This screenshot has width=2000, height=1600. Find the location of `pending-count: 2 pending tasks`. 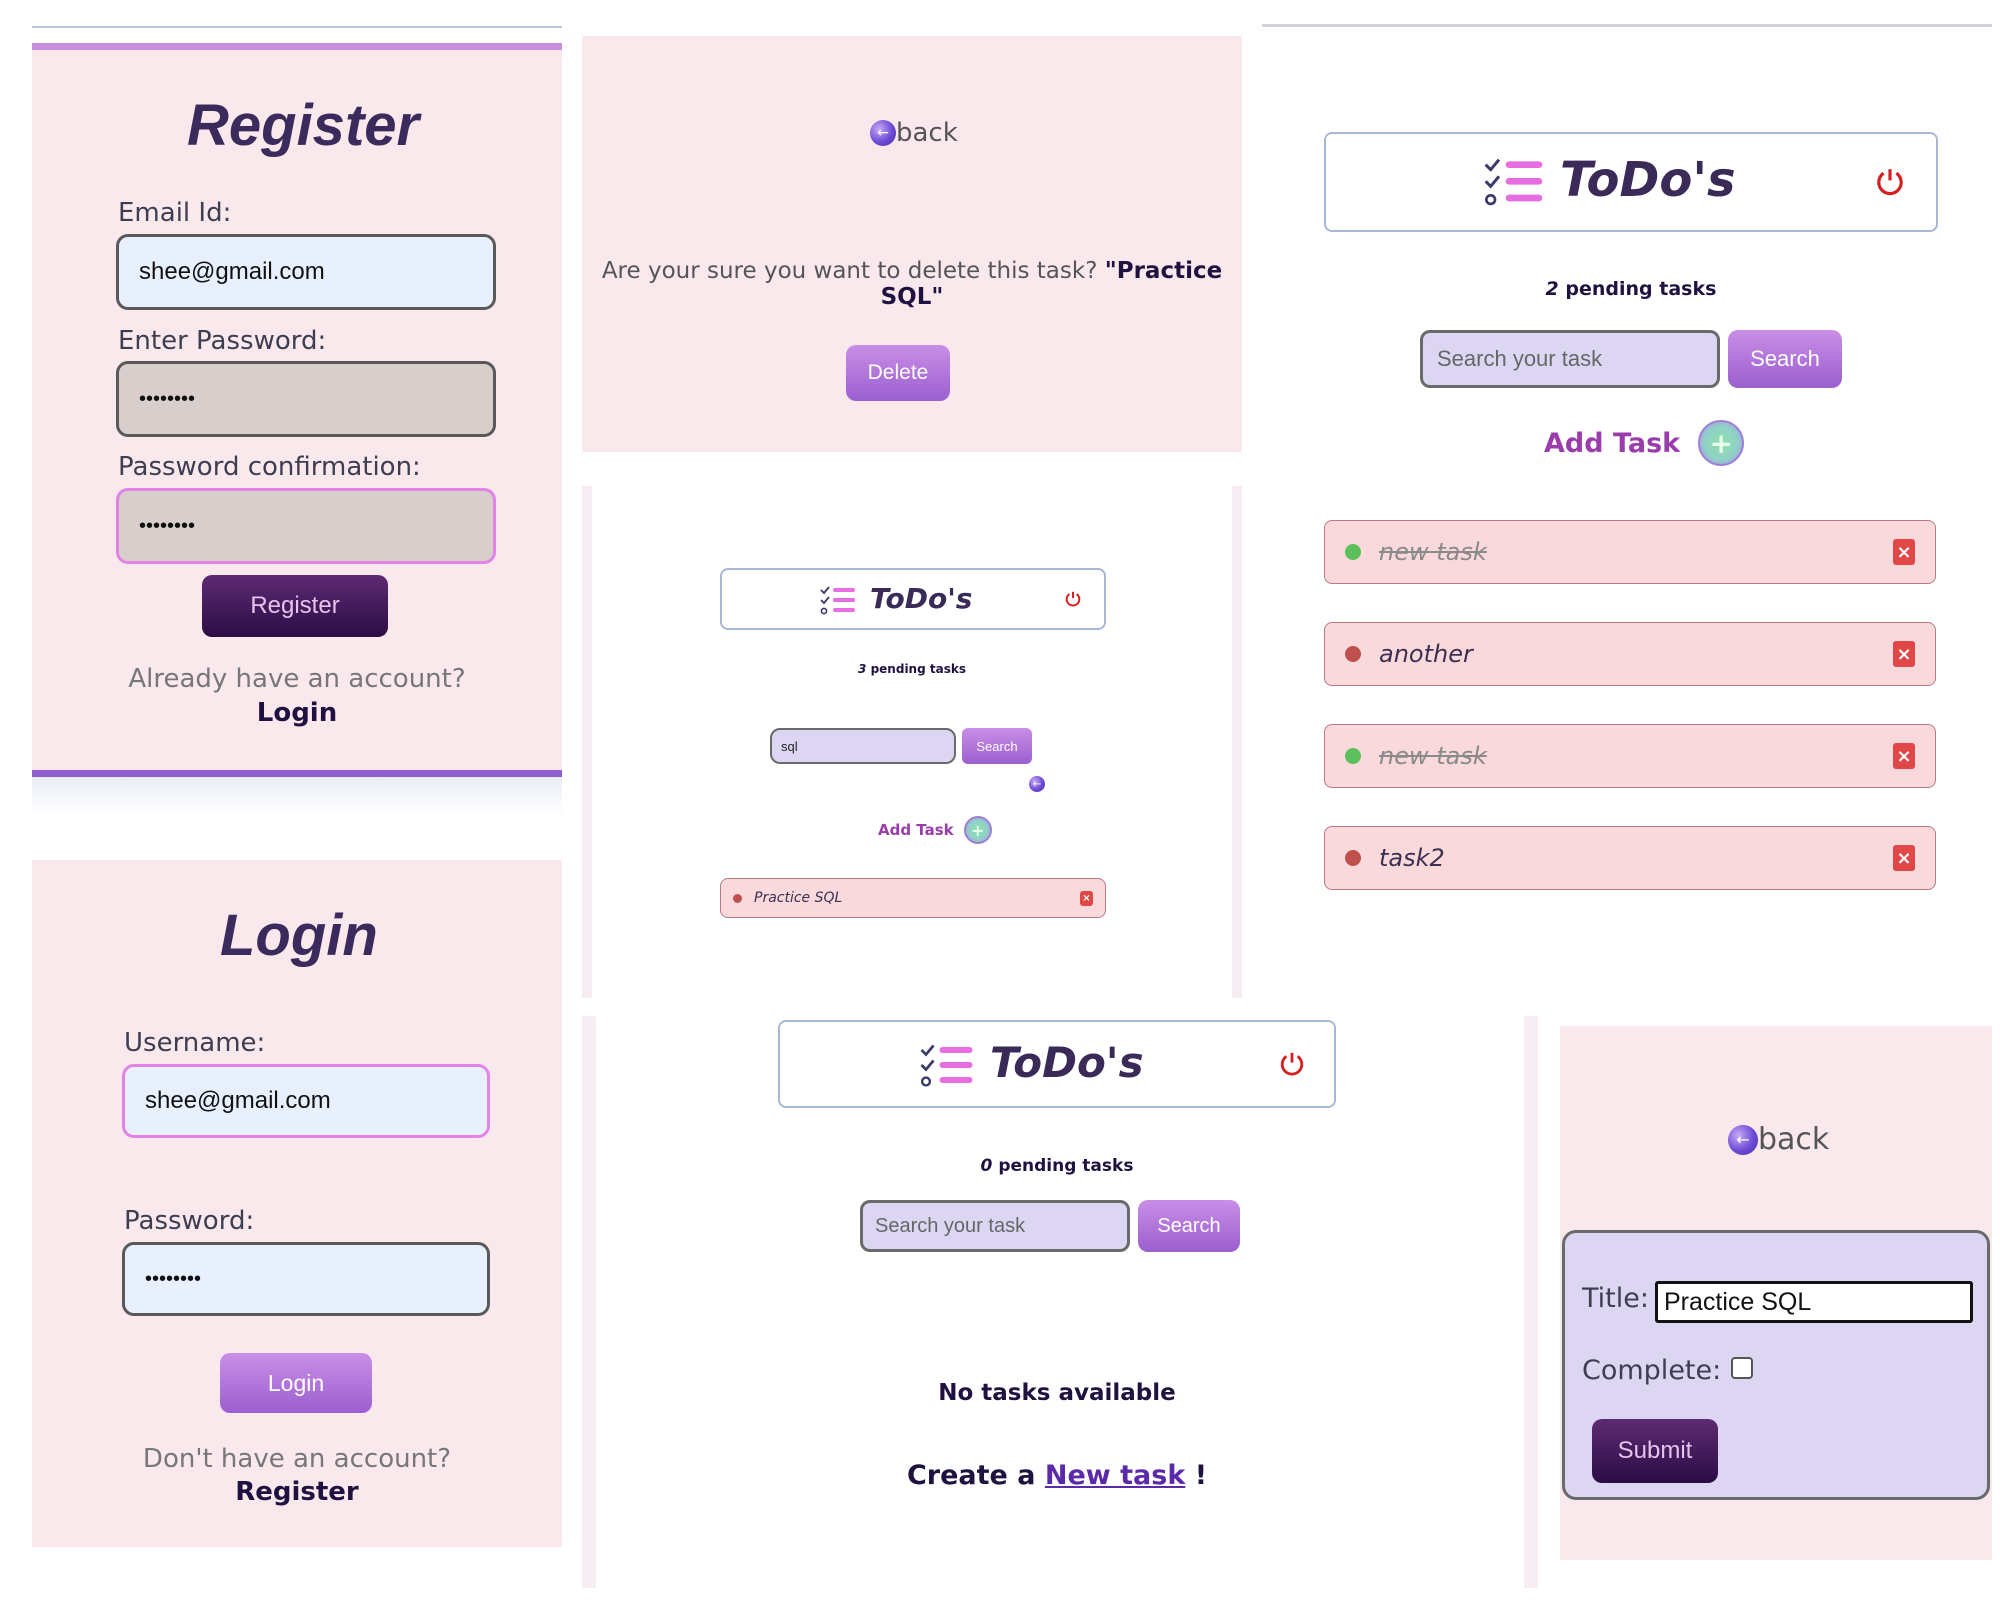

pending-count: 2 pending tasks is located at coordinates (1631, 289).